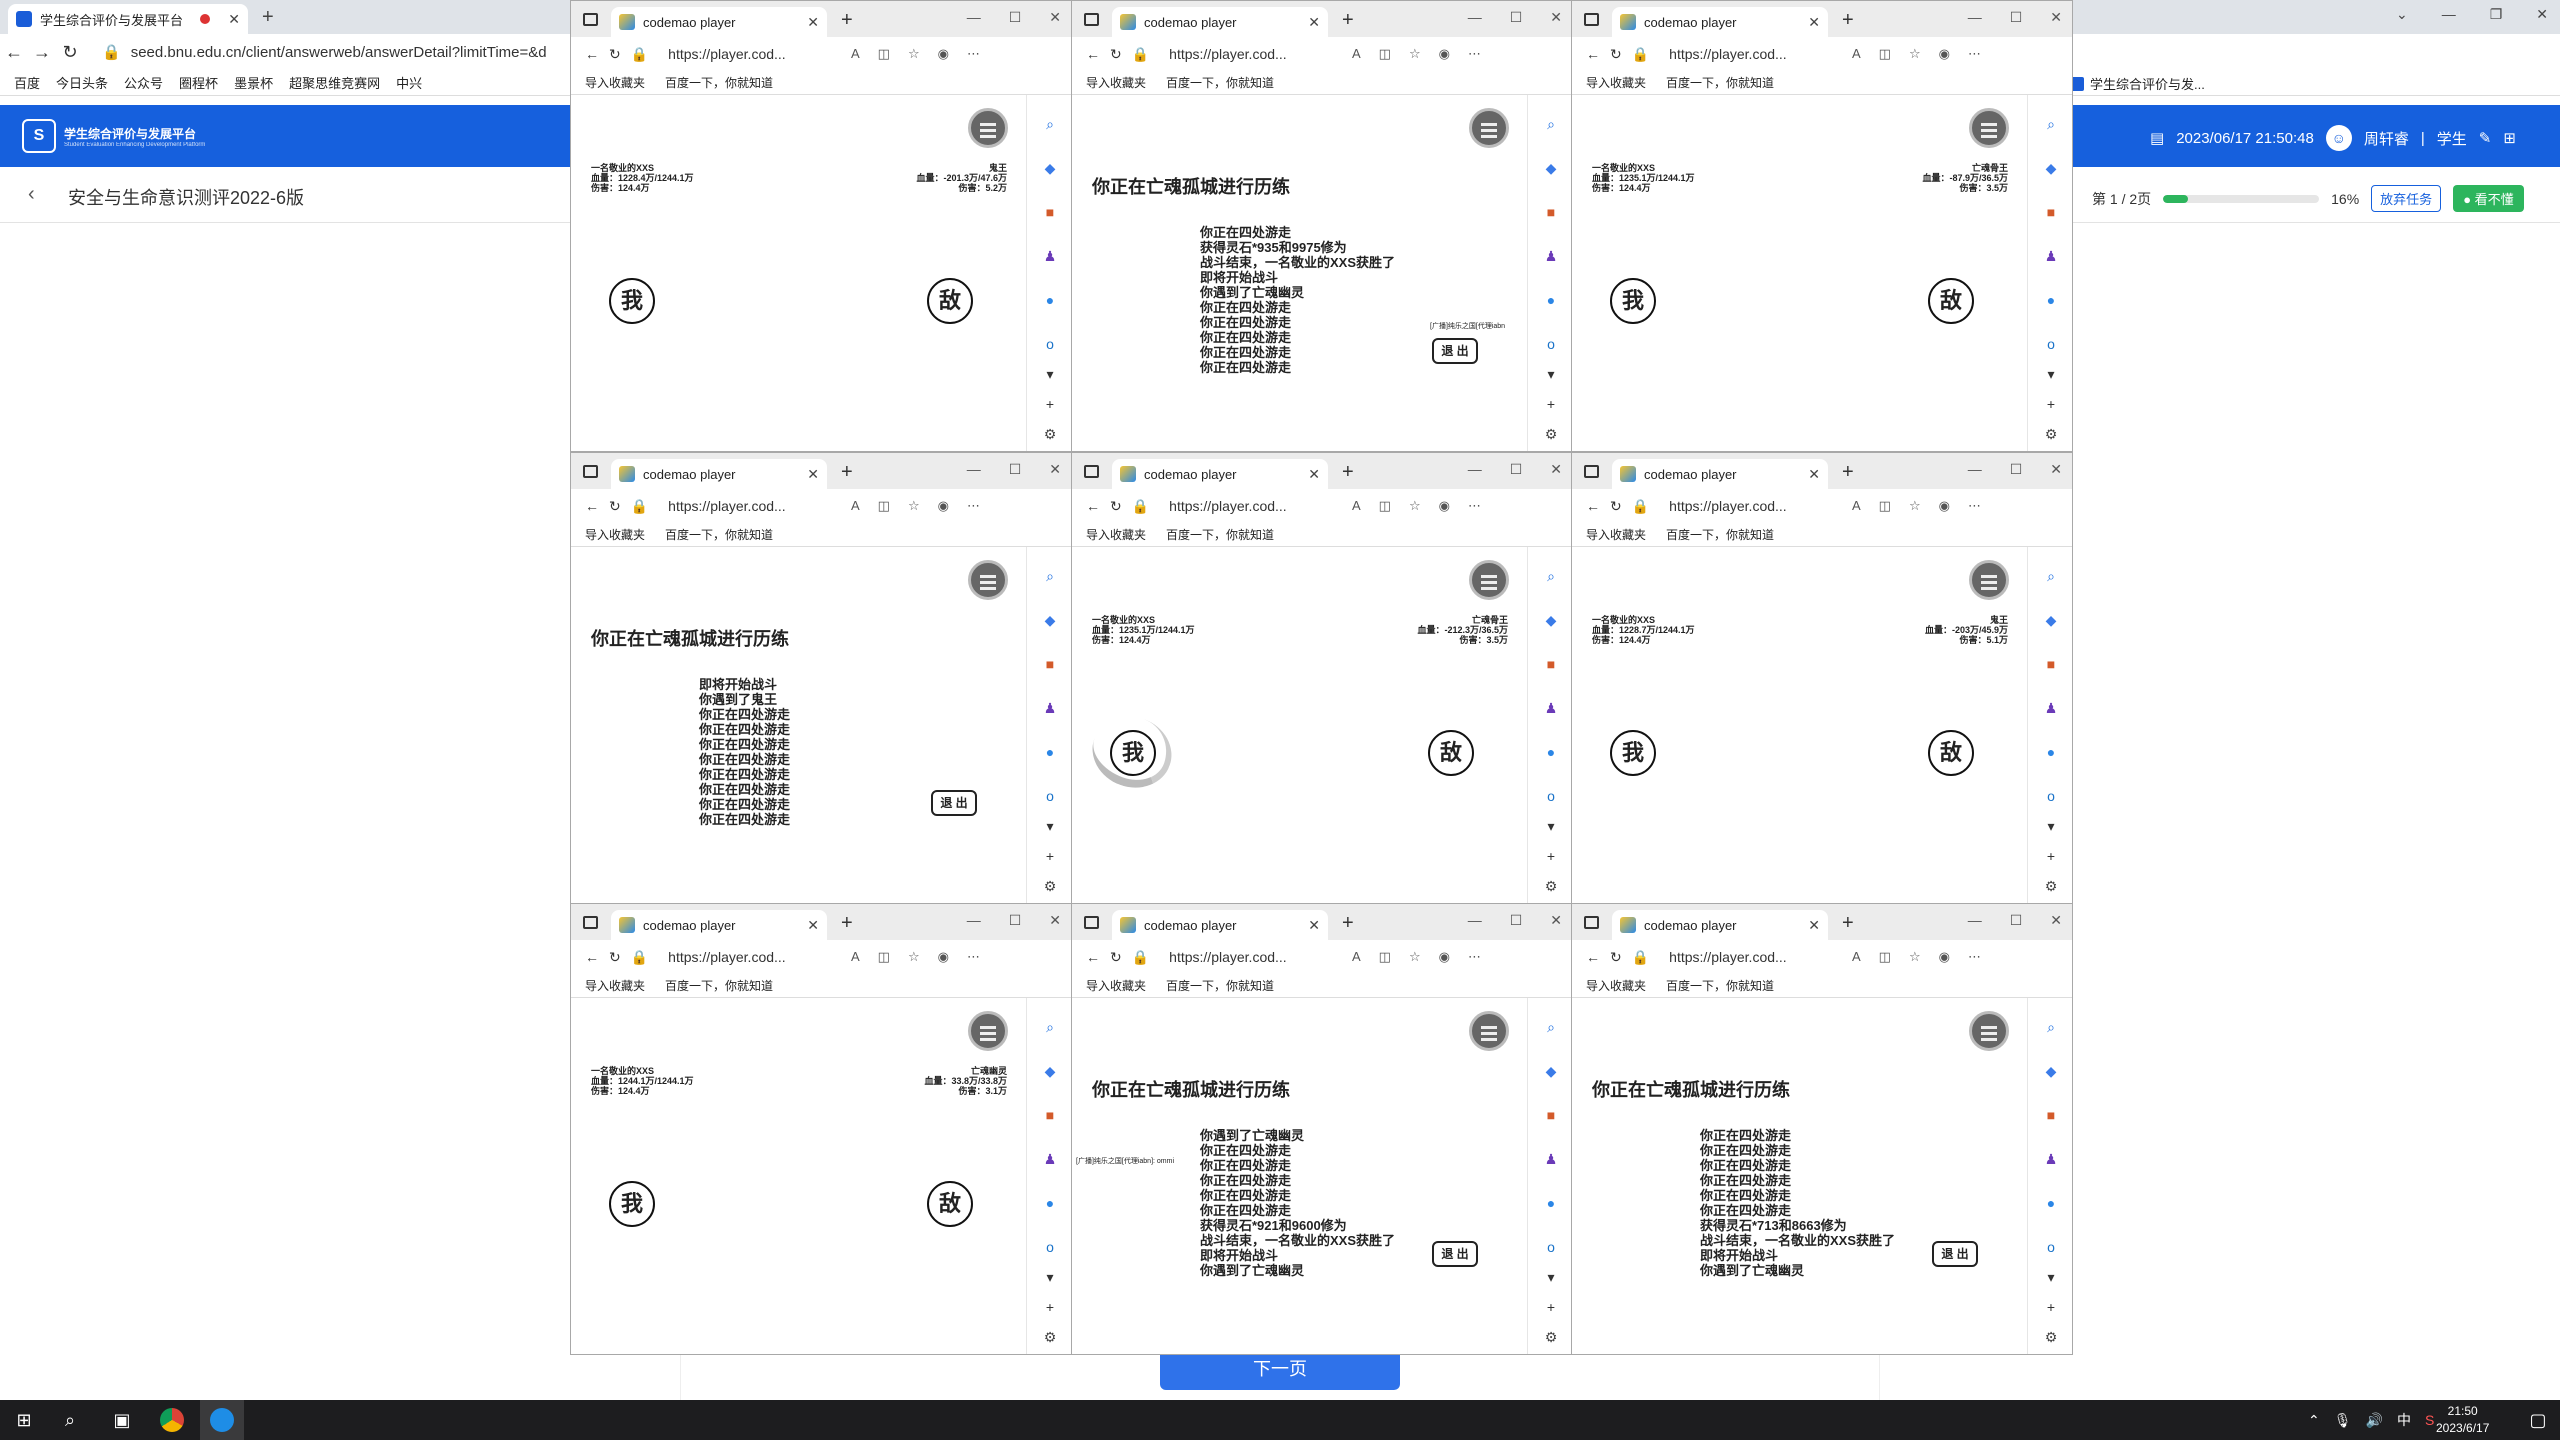  What do you see at coordinates (1616, 985) in the screenshot?
I see `fav-import-item: 导入收藏夹` at bounding box center [1616, 985].